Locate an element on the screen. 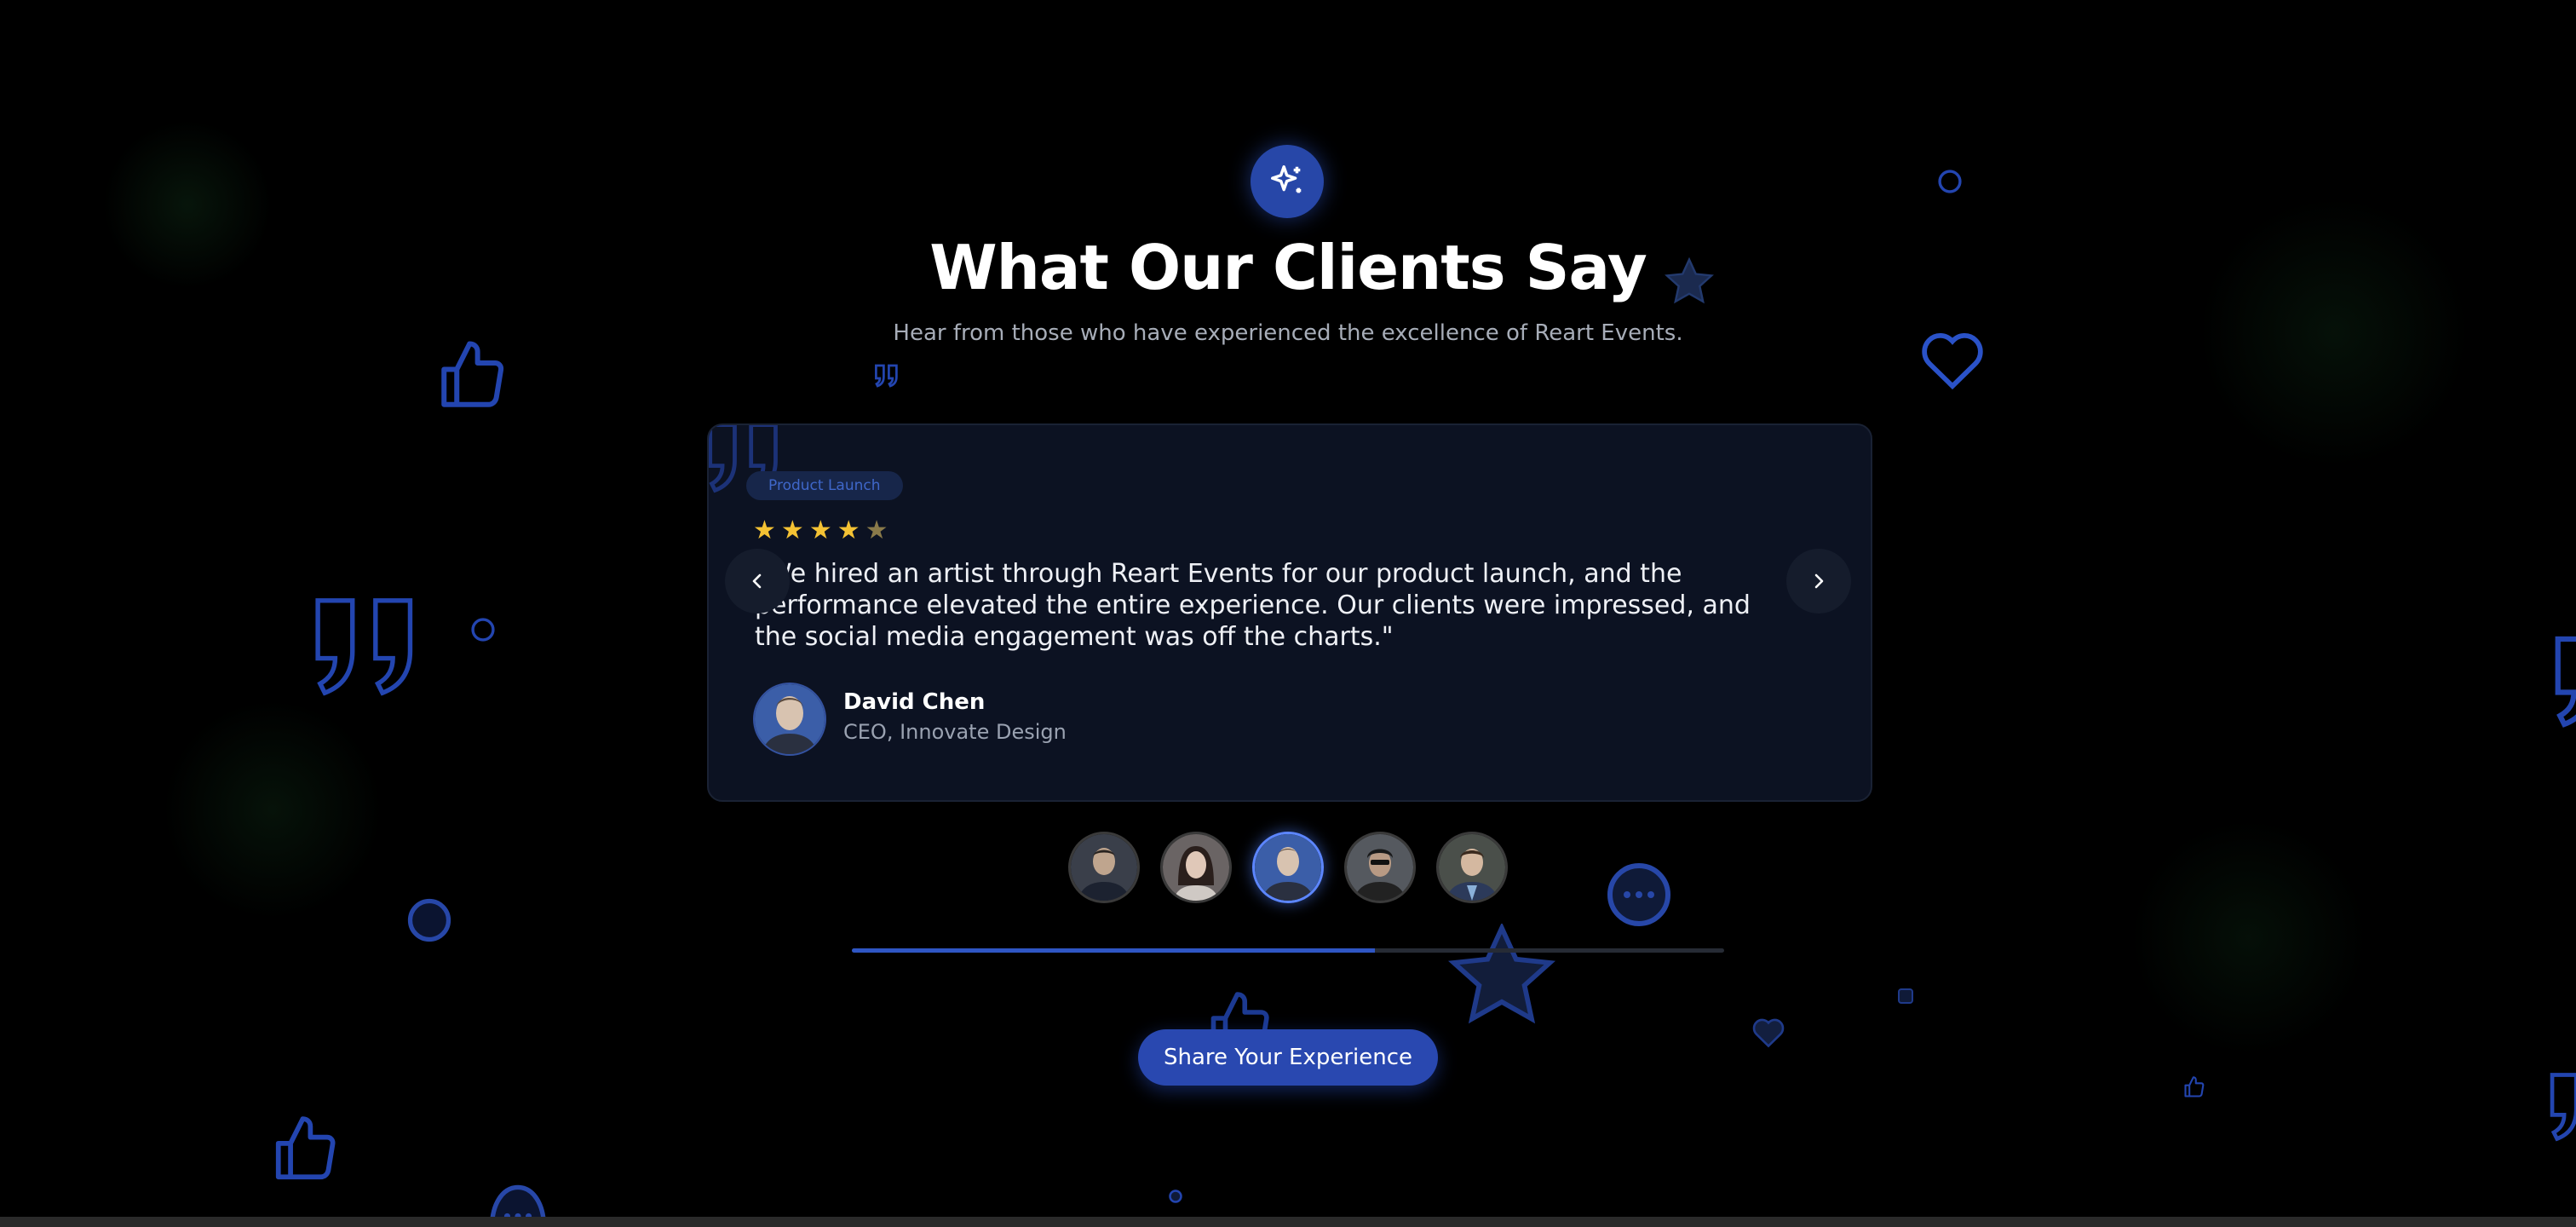 Image resolution: width=2576 pixels, height=1227 pixels. chevron-right-icon is located at coordinates (1819, 581).